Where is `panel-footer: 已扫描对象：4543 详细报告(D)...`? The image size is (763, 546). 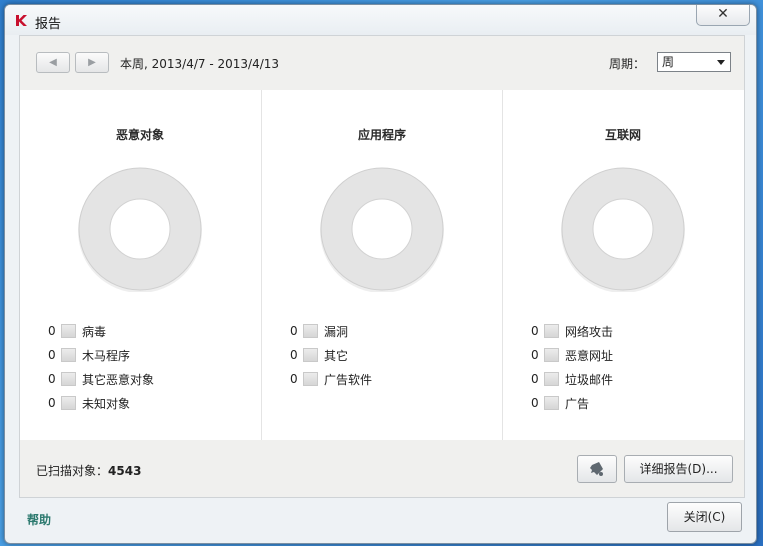 panel-footer: 已扫描对象：4543 详细报告(D)... is located at coordinates (382, 468).